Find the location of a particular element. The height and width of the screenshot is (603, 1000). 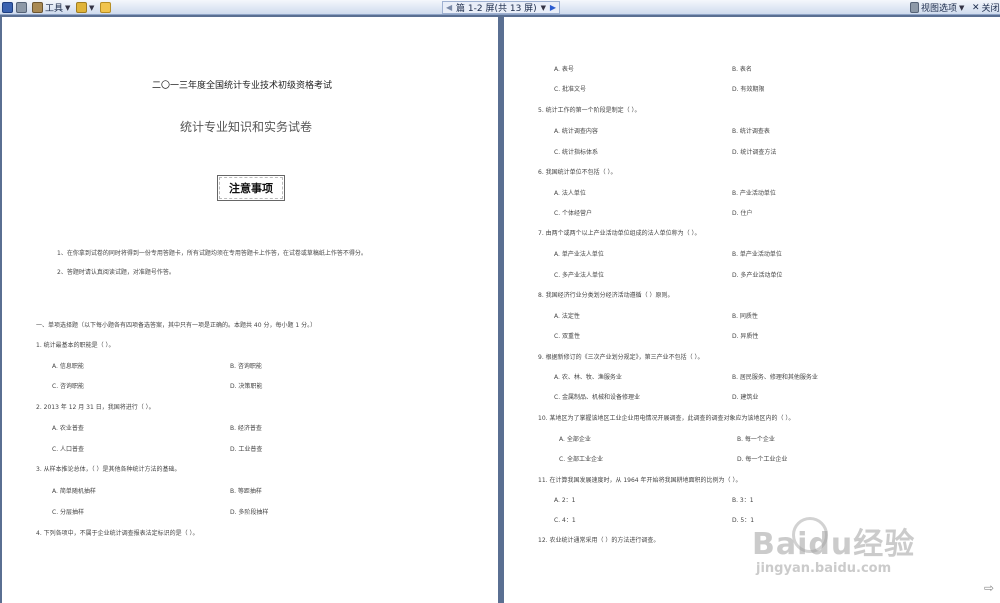

question: 9. 根据新修订的《三次产业划分规定》，第三产业不包括（ ）。 is located at coordinates (621, 357).